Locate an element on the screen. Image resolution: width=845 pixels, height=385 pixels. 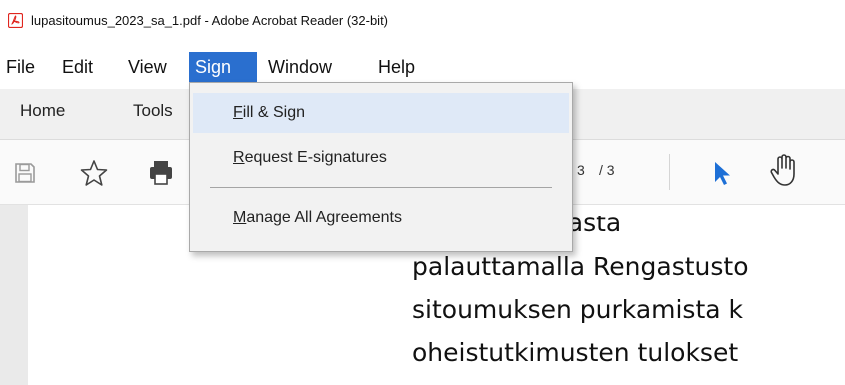
menu-item-label: anage All Agreements is located at coordinates (324, 217).